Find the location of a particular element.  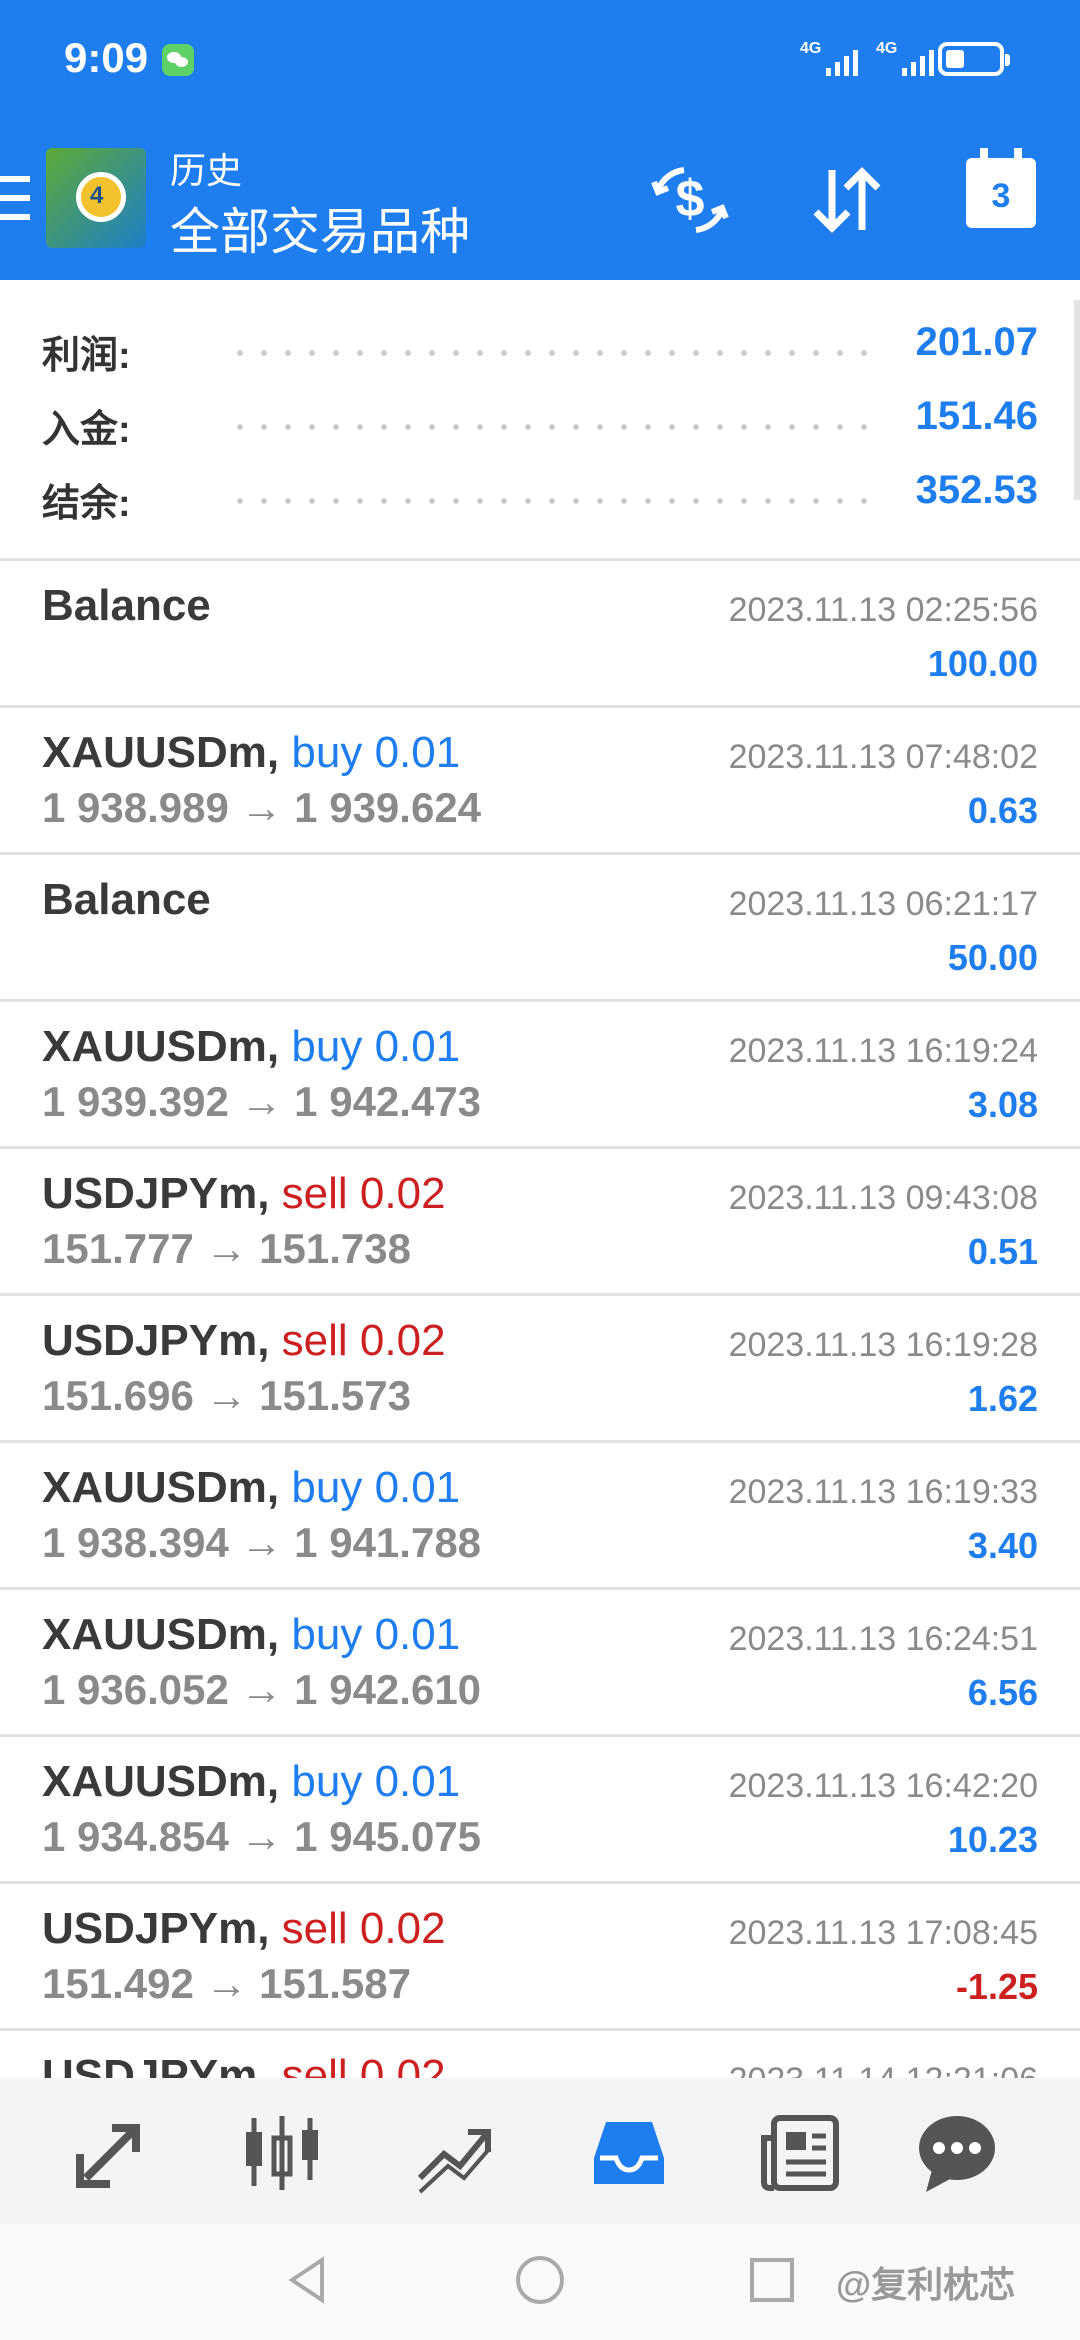

menu-icon is located at coordinates (15, 198).